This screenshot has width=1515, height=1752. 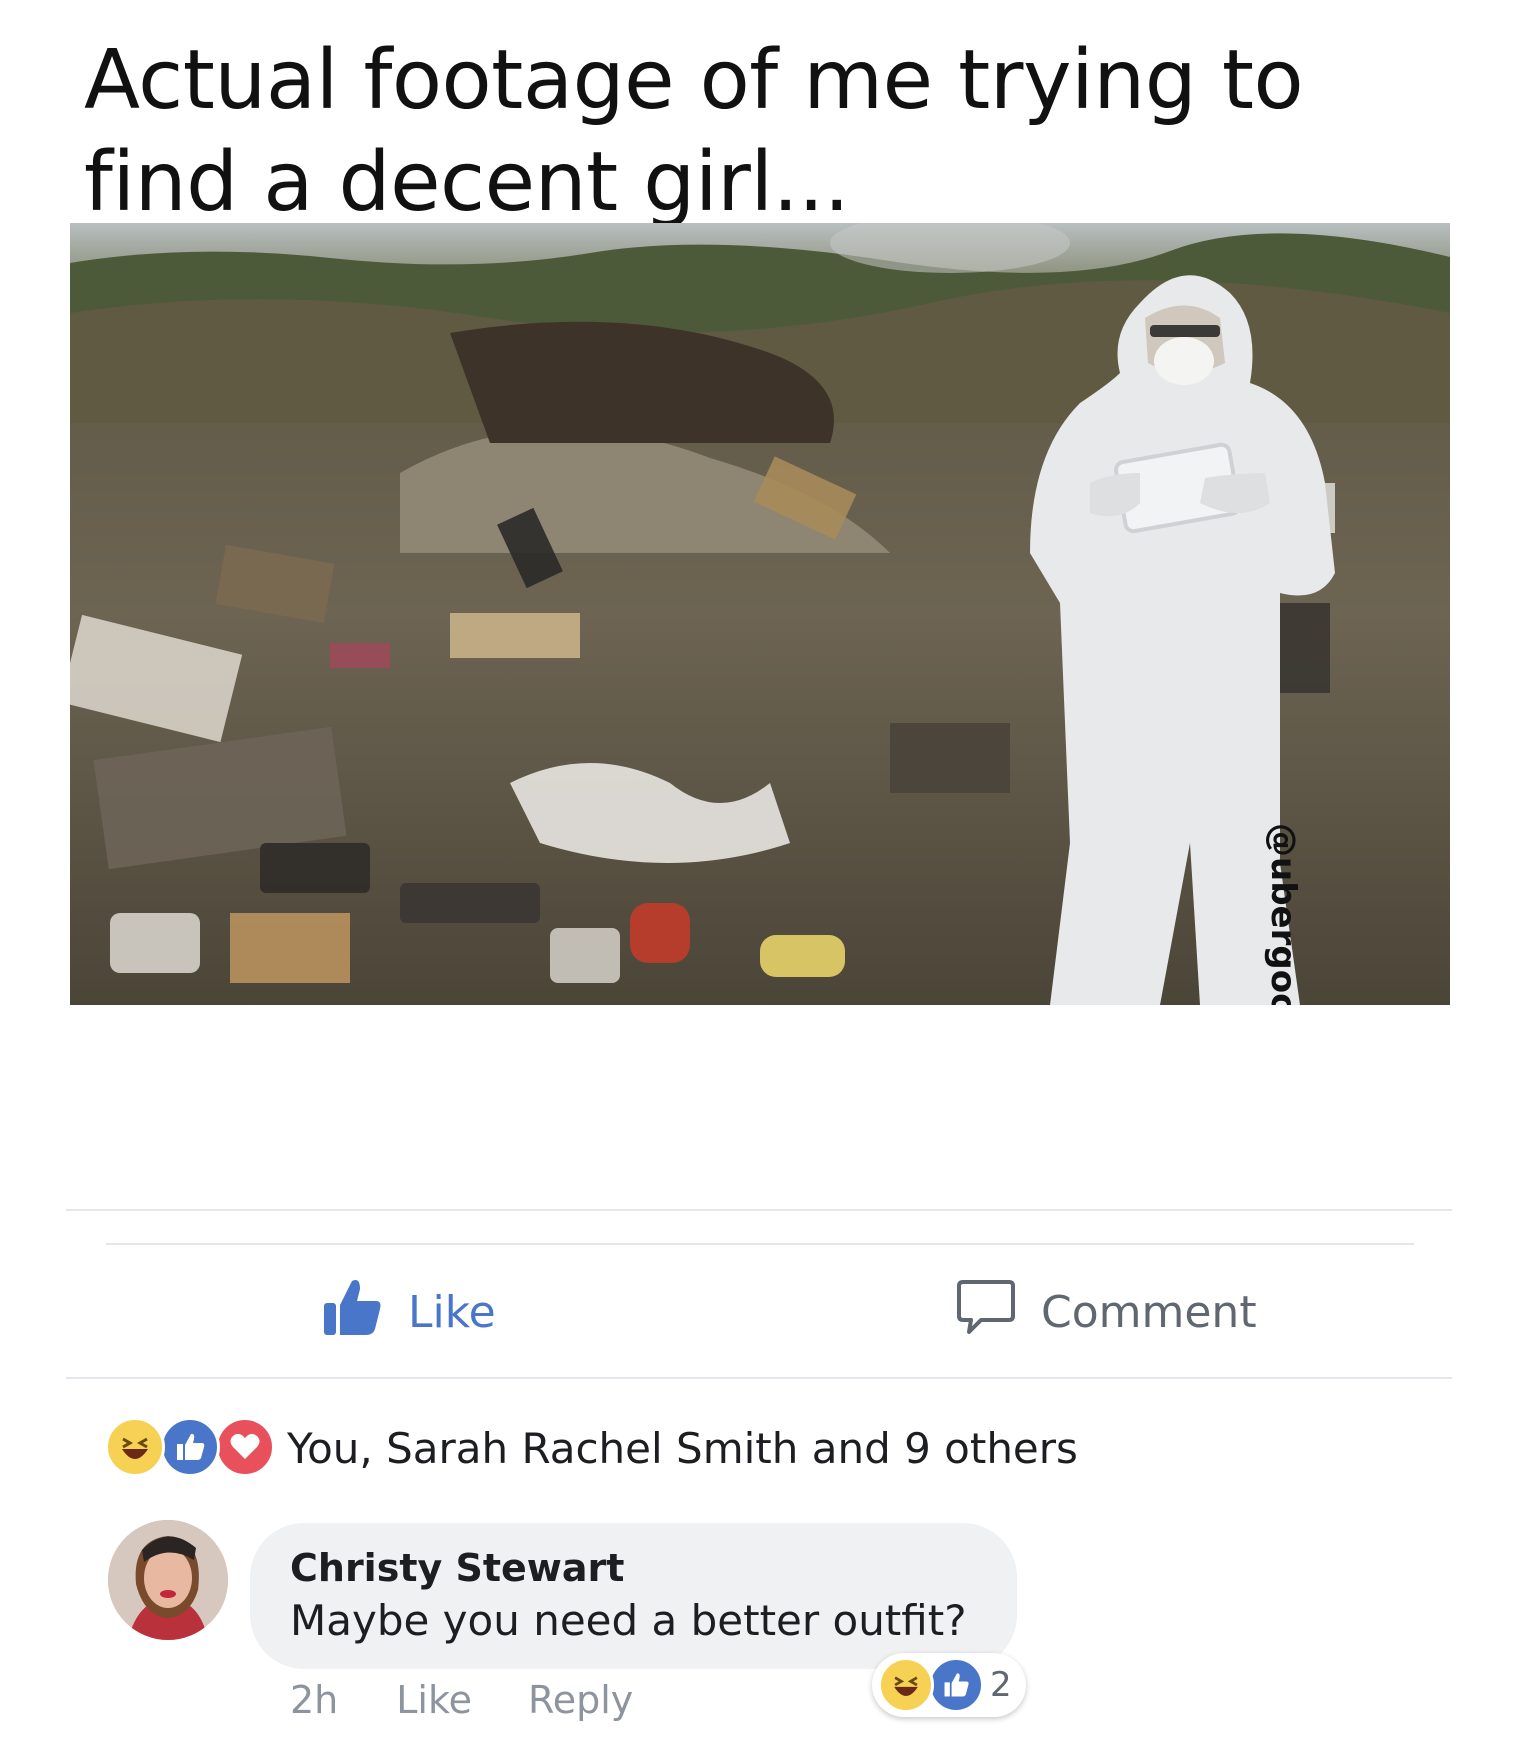 I want to click on comment-reaction-icons, so click(x=933, y=1685).